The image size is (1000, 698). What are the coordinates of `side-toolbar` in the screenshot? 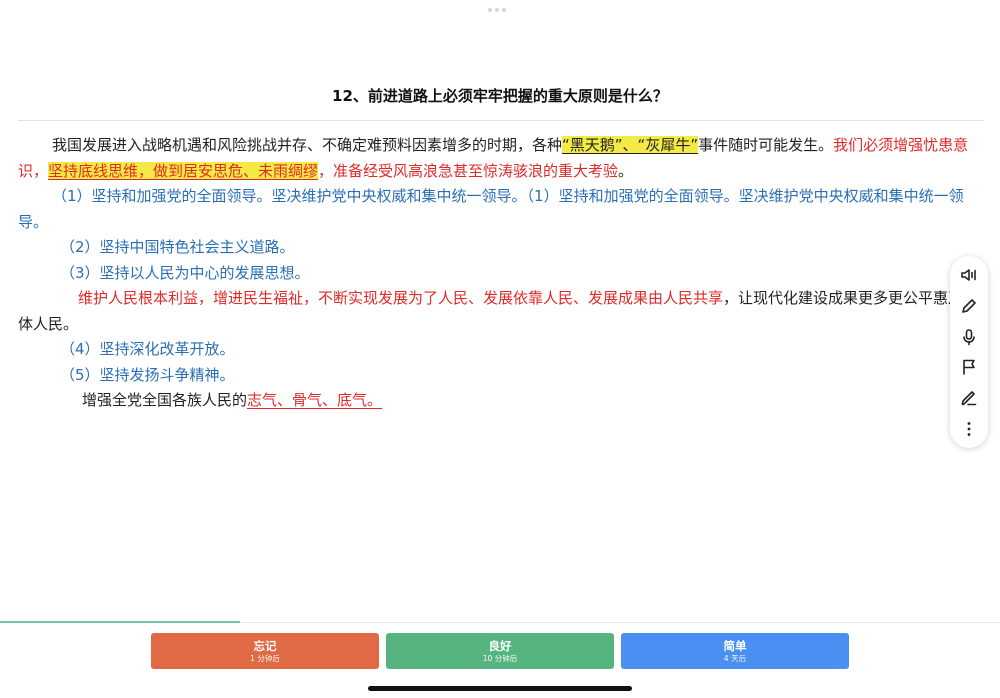 It's located at (969, 352).